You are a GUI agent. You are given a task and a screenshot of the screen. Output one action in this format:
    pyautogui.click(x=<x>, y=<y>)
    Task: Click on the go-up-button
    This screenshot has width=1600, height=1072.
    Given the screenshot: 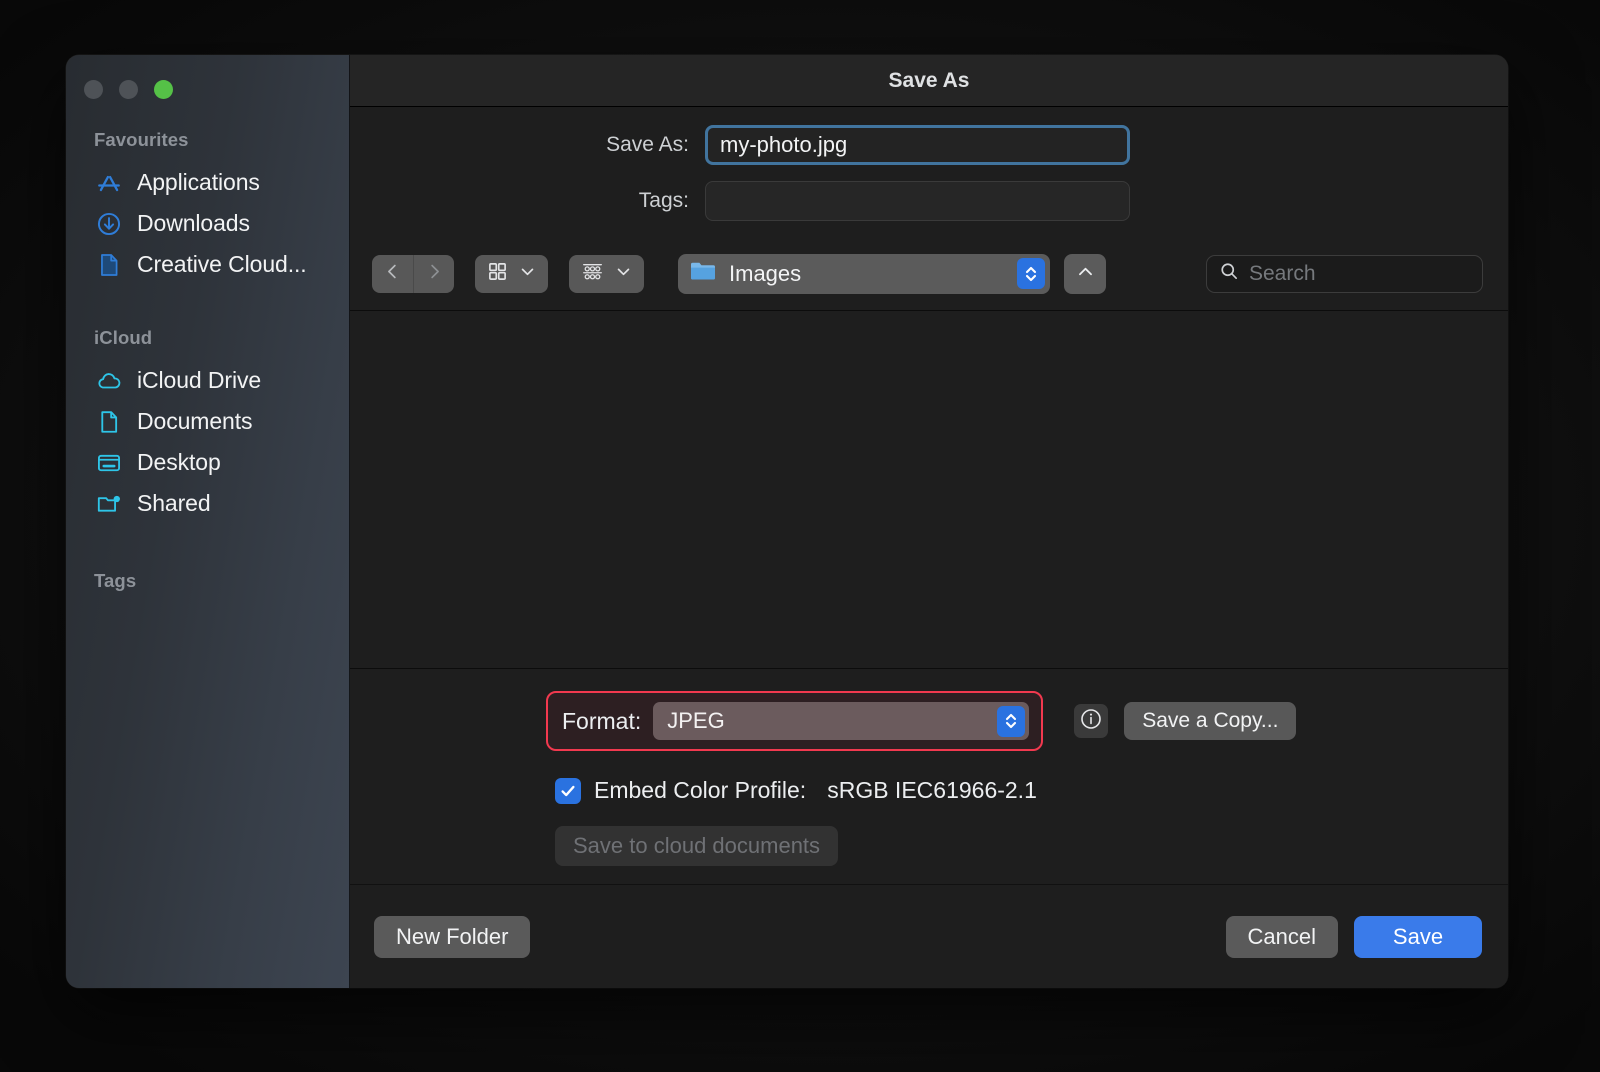 What is the action you would take?
    pyautogui.click(x=1085, y=273)
    